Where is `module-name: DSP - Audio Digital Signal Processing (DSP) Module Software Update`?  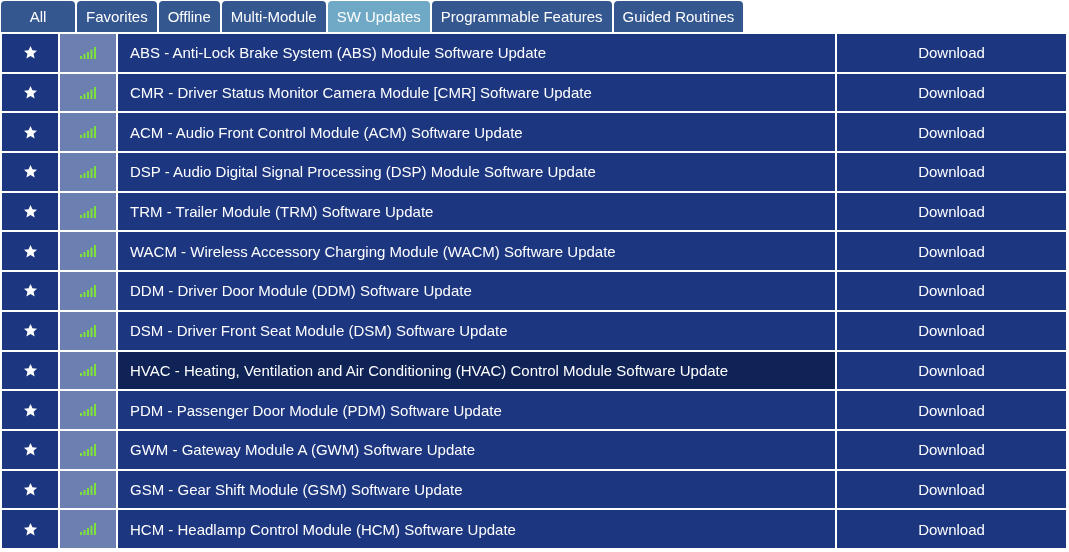 module-name: DSP - Audio Digital Signal Processing (DSP) Module Software Update is located at coordinates (476, 172).